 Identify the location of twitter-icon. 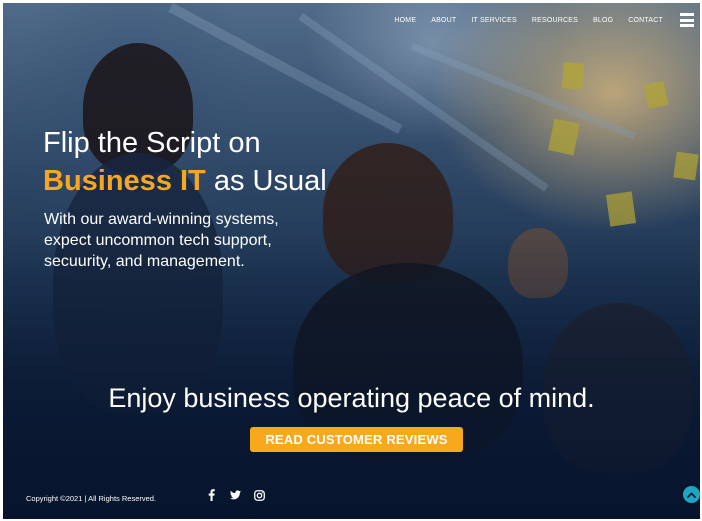
(235, 495).